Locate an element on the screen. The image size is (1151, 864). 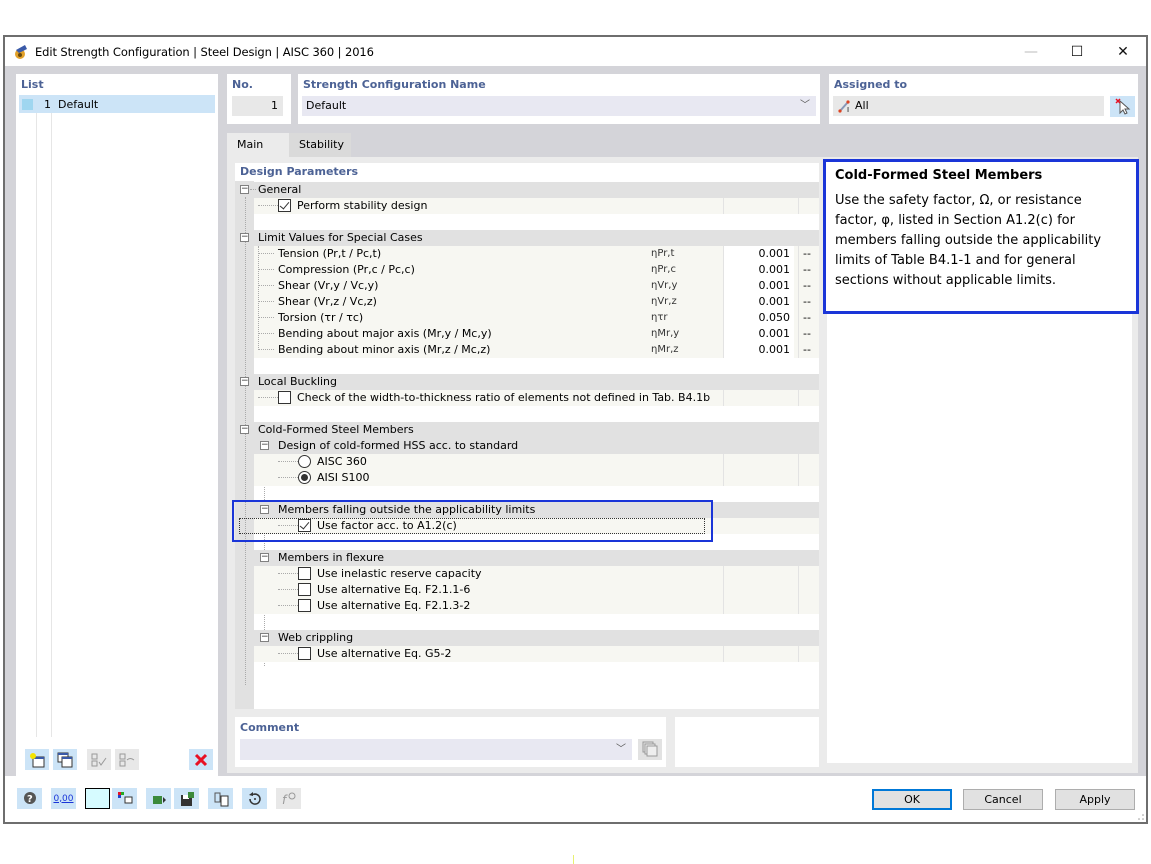
color-button is located at coordinates (97, 798).